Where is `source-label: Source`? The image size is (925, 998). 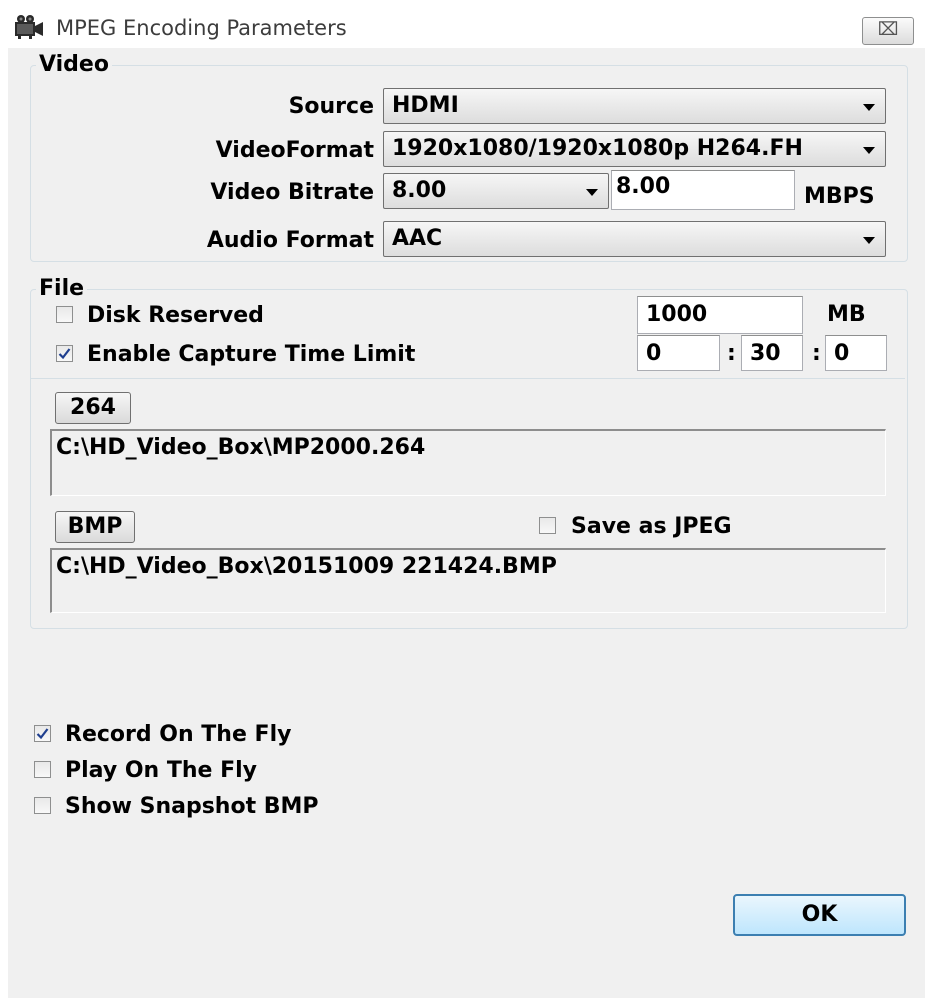 source-label: Source is located at coordinates (331, 106).